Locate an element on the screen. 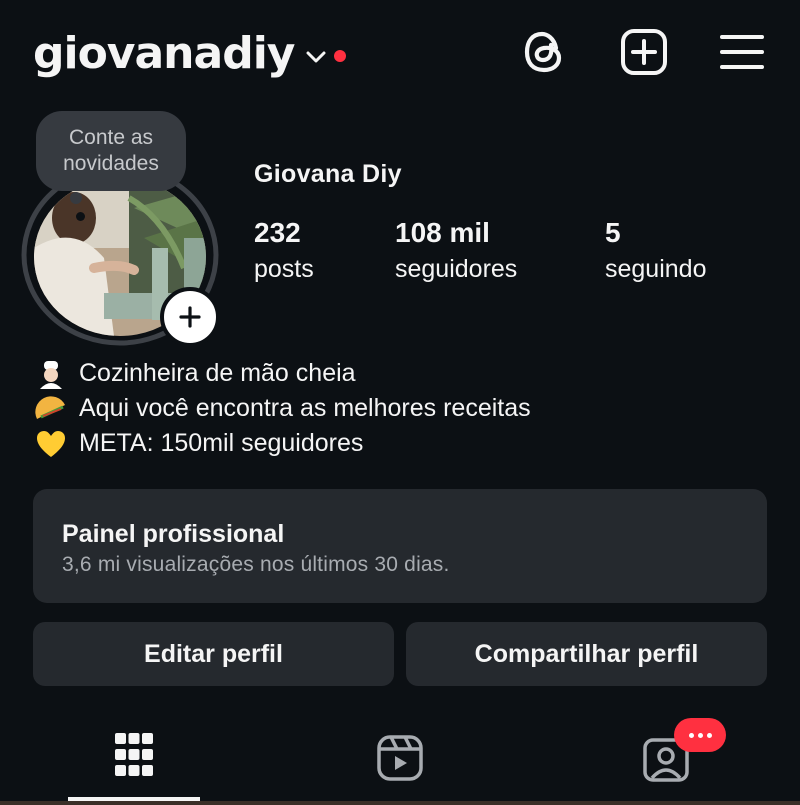 This screenshot has height=805, width=800. chevron-down-icon is located at coordinates (316, 57).